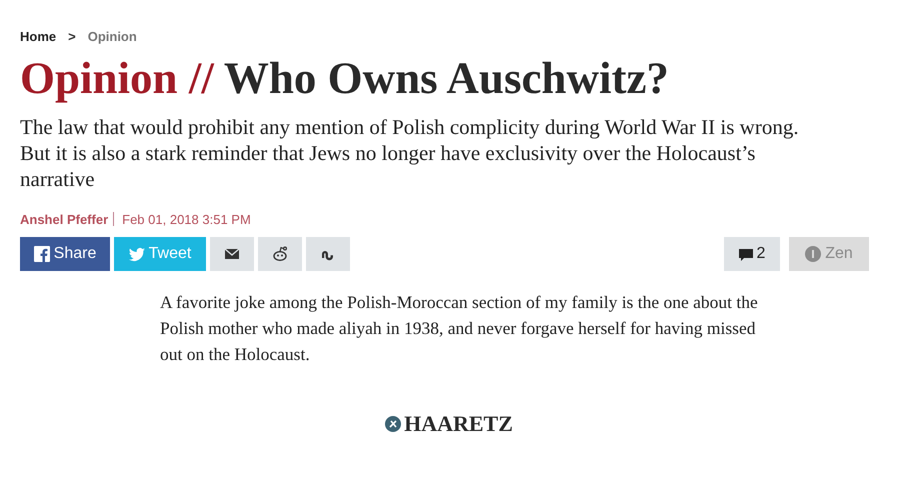 This screenshot has height=477, width=898. What do you see at coordinates (136, 254) in the screenshot?
I see `bird-icon` at bounding box center [136, 254].